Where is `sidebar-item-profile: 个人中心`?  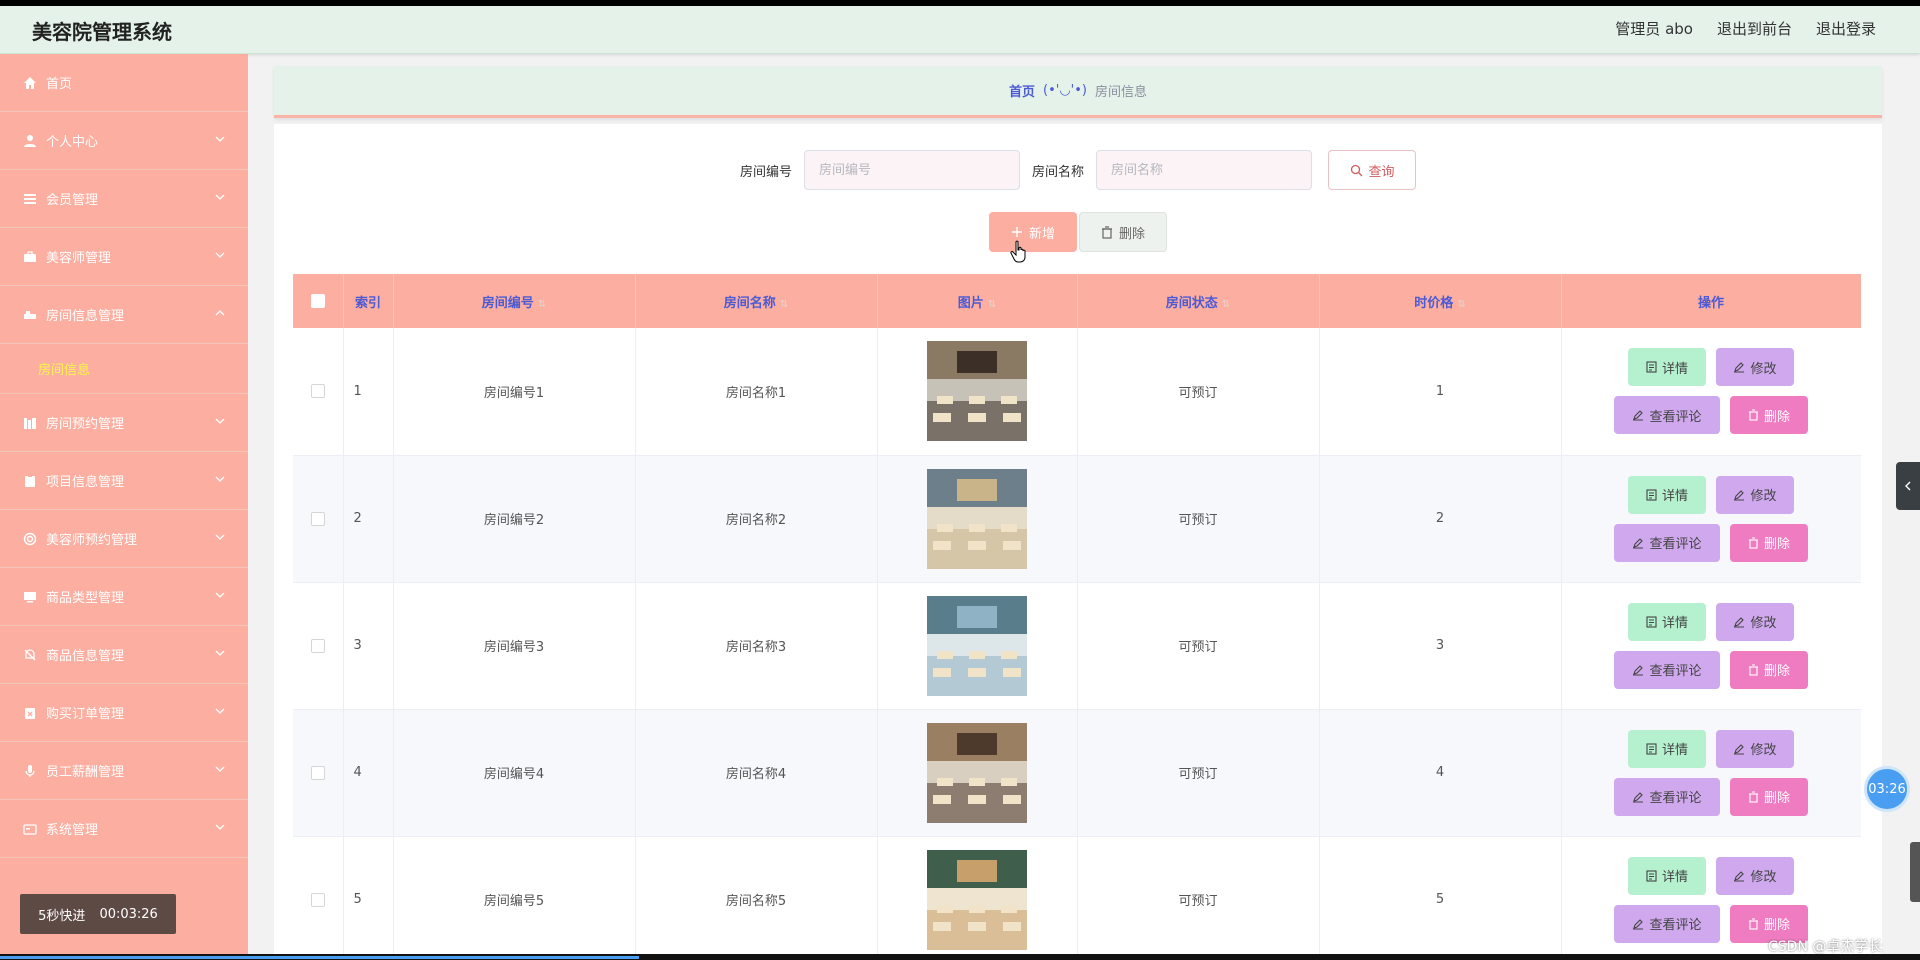 sidebar-item-profile: 个人中心 is located at coordinates (124, 141).